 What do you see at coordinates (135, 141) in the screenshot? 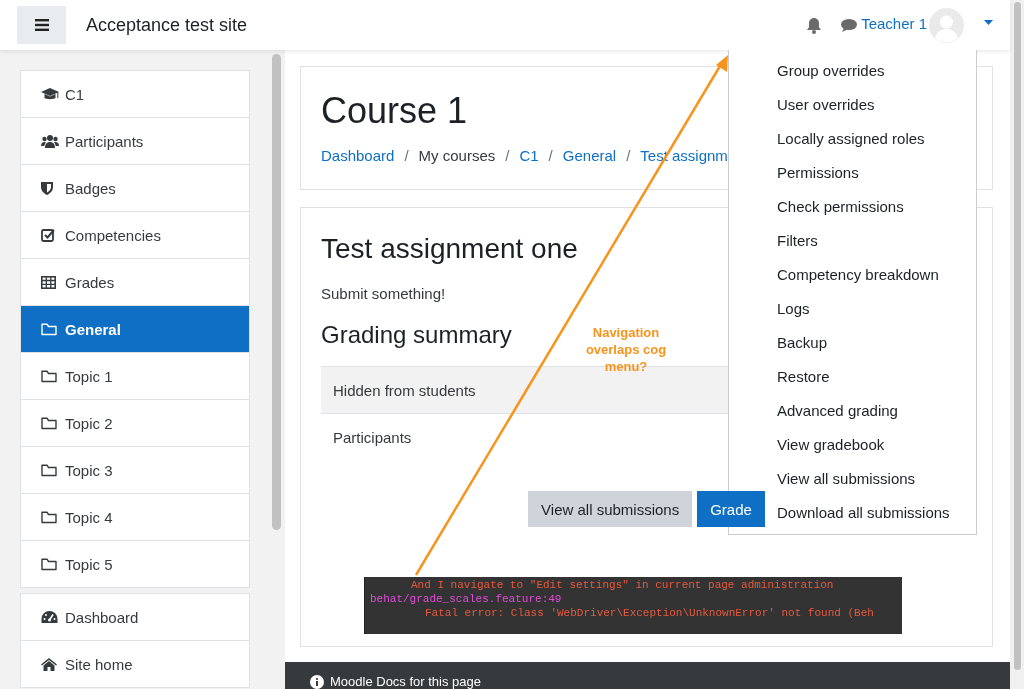
I see `sidebar-item: Participants` at bounding box center [135, 141].